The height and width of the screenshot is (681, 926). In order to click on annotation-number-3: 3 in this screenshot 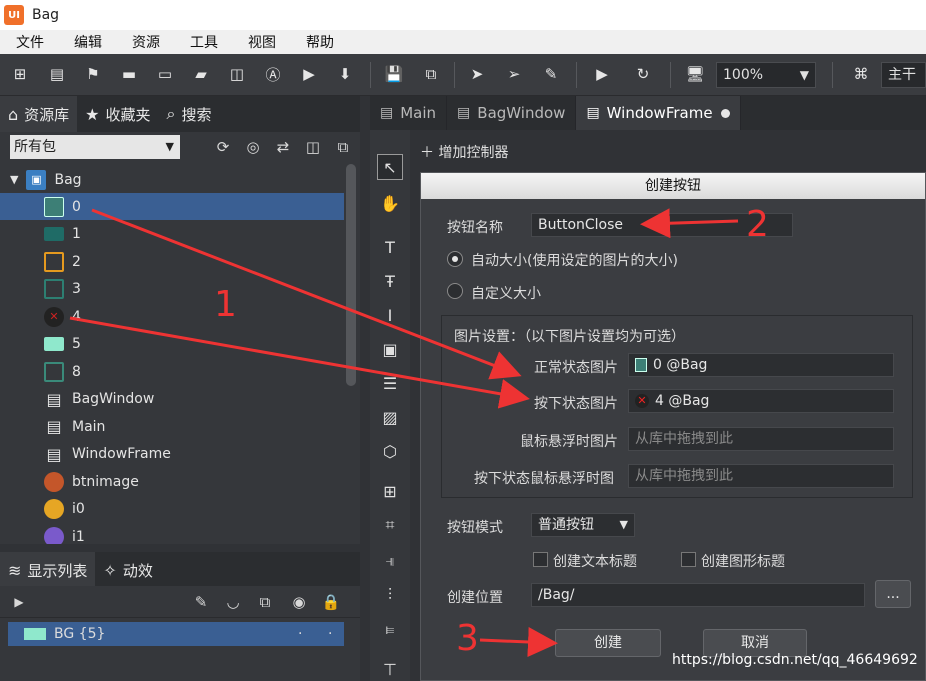, I will do `click(467, 638)`.